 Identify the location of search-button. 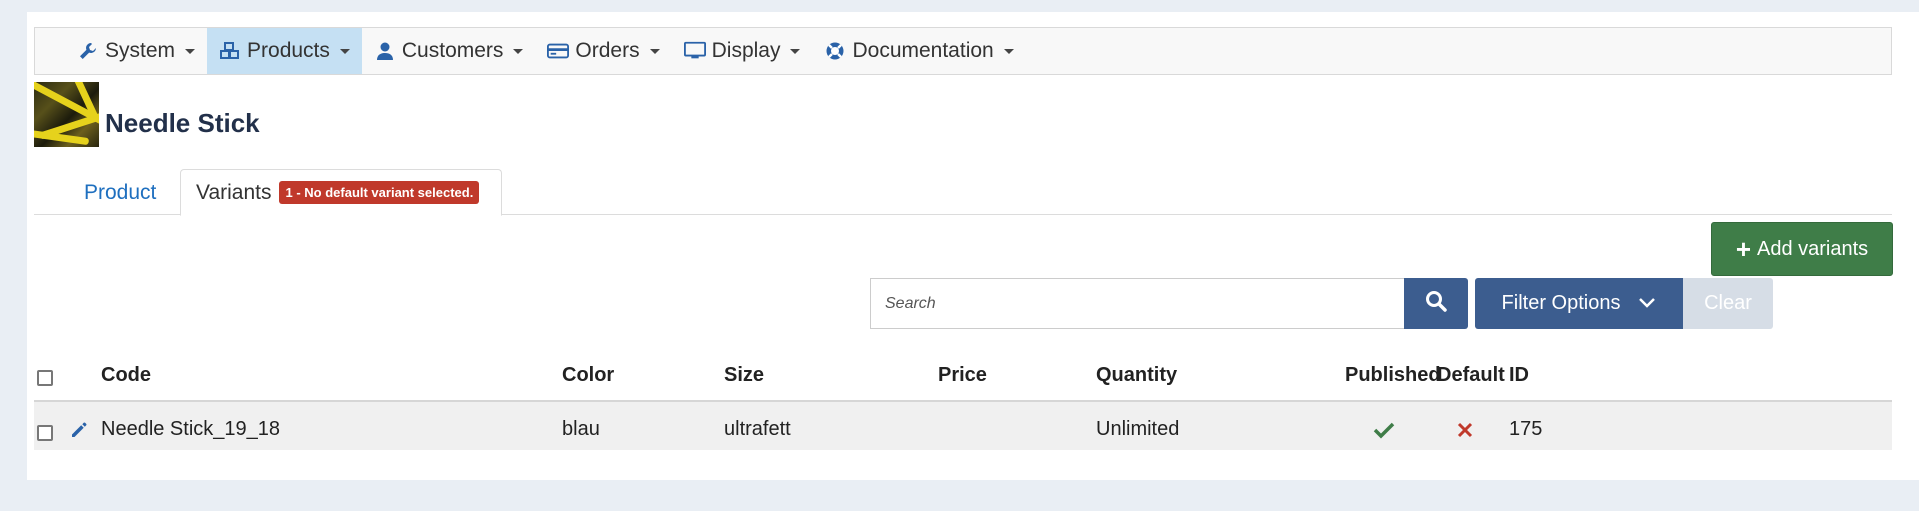
(1436, 303).